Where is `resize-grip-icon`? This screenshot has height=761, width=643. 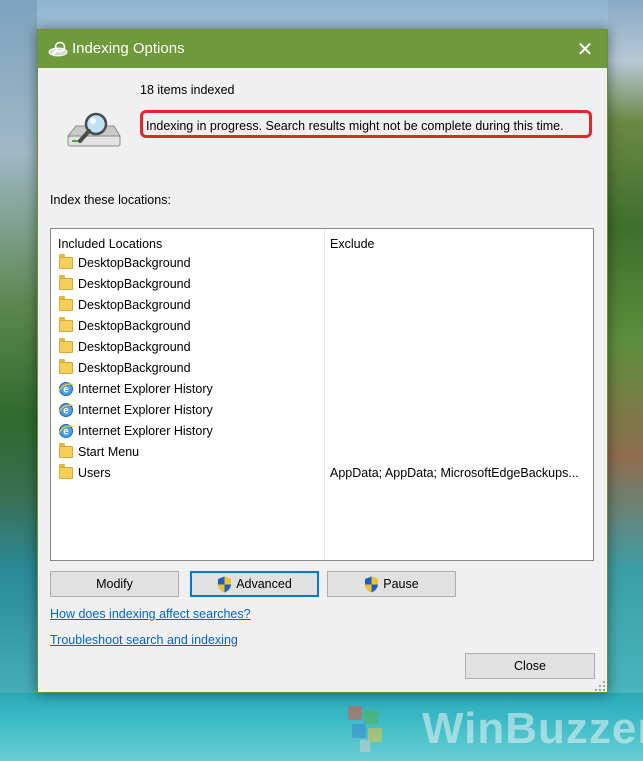 resize-grip-icon is located at coordinates (600, 686).